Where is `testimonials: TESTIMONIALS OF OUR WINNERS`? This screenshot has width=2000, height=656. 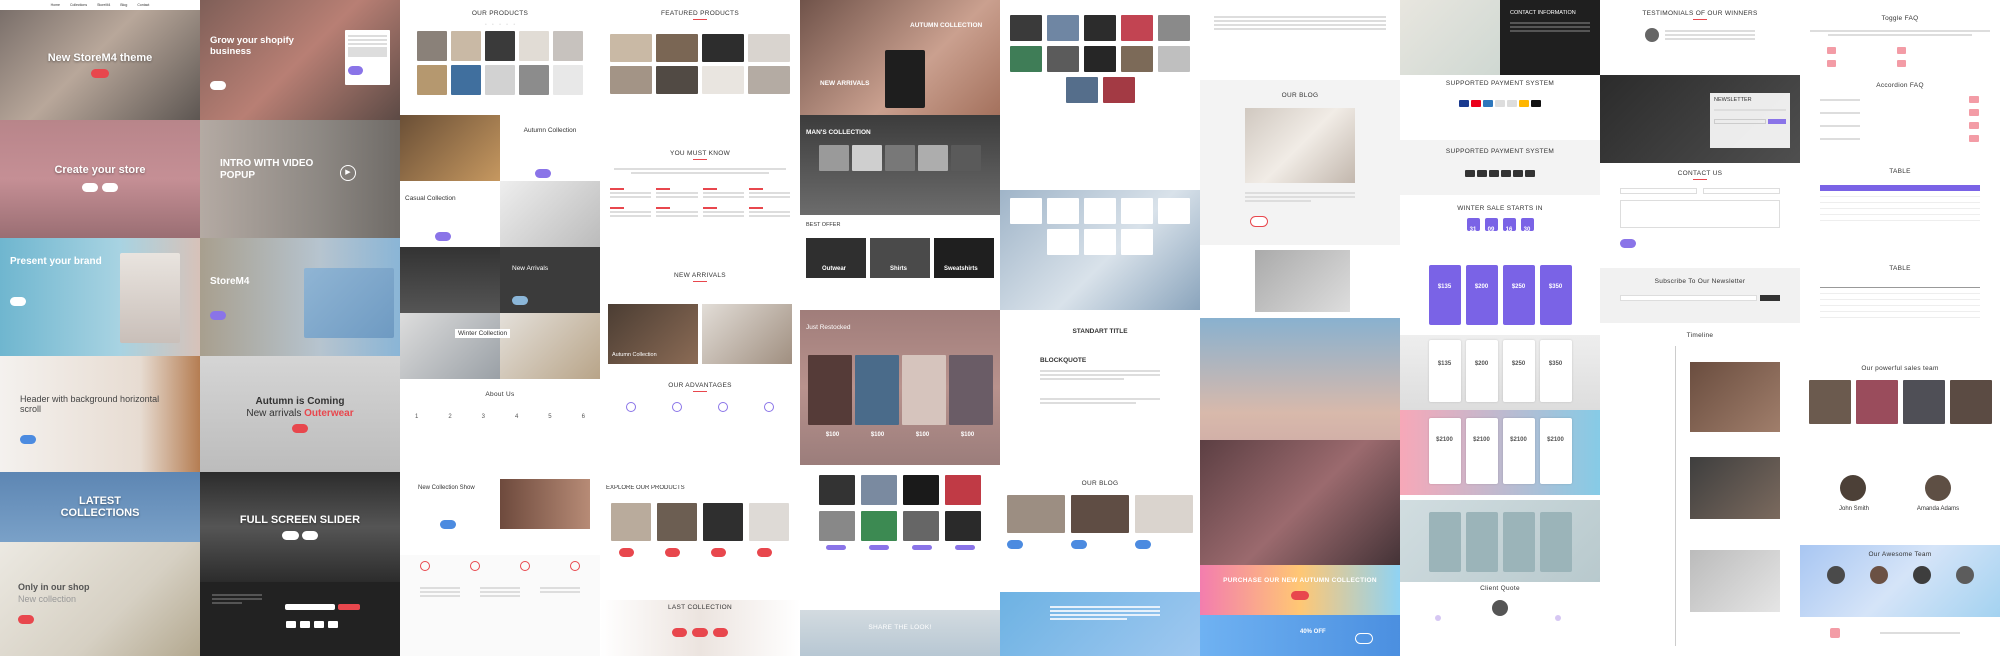 testimonials: TESTIMONIALS OF OUR WINNERS is located at coordinates (1700, 40).